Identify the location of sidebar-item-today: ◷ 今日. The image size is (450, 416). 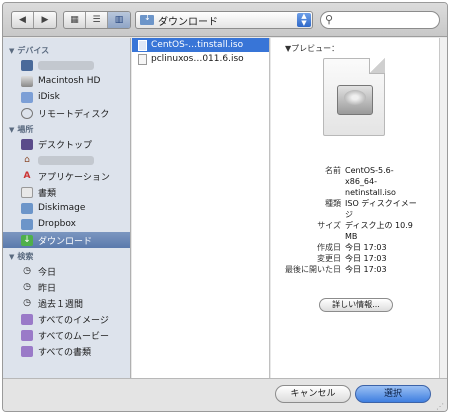
(66, 271).